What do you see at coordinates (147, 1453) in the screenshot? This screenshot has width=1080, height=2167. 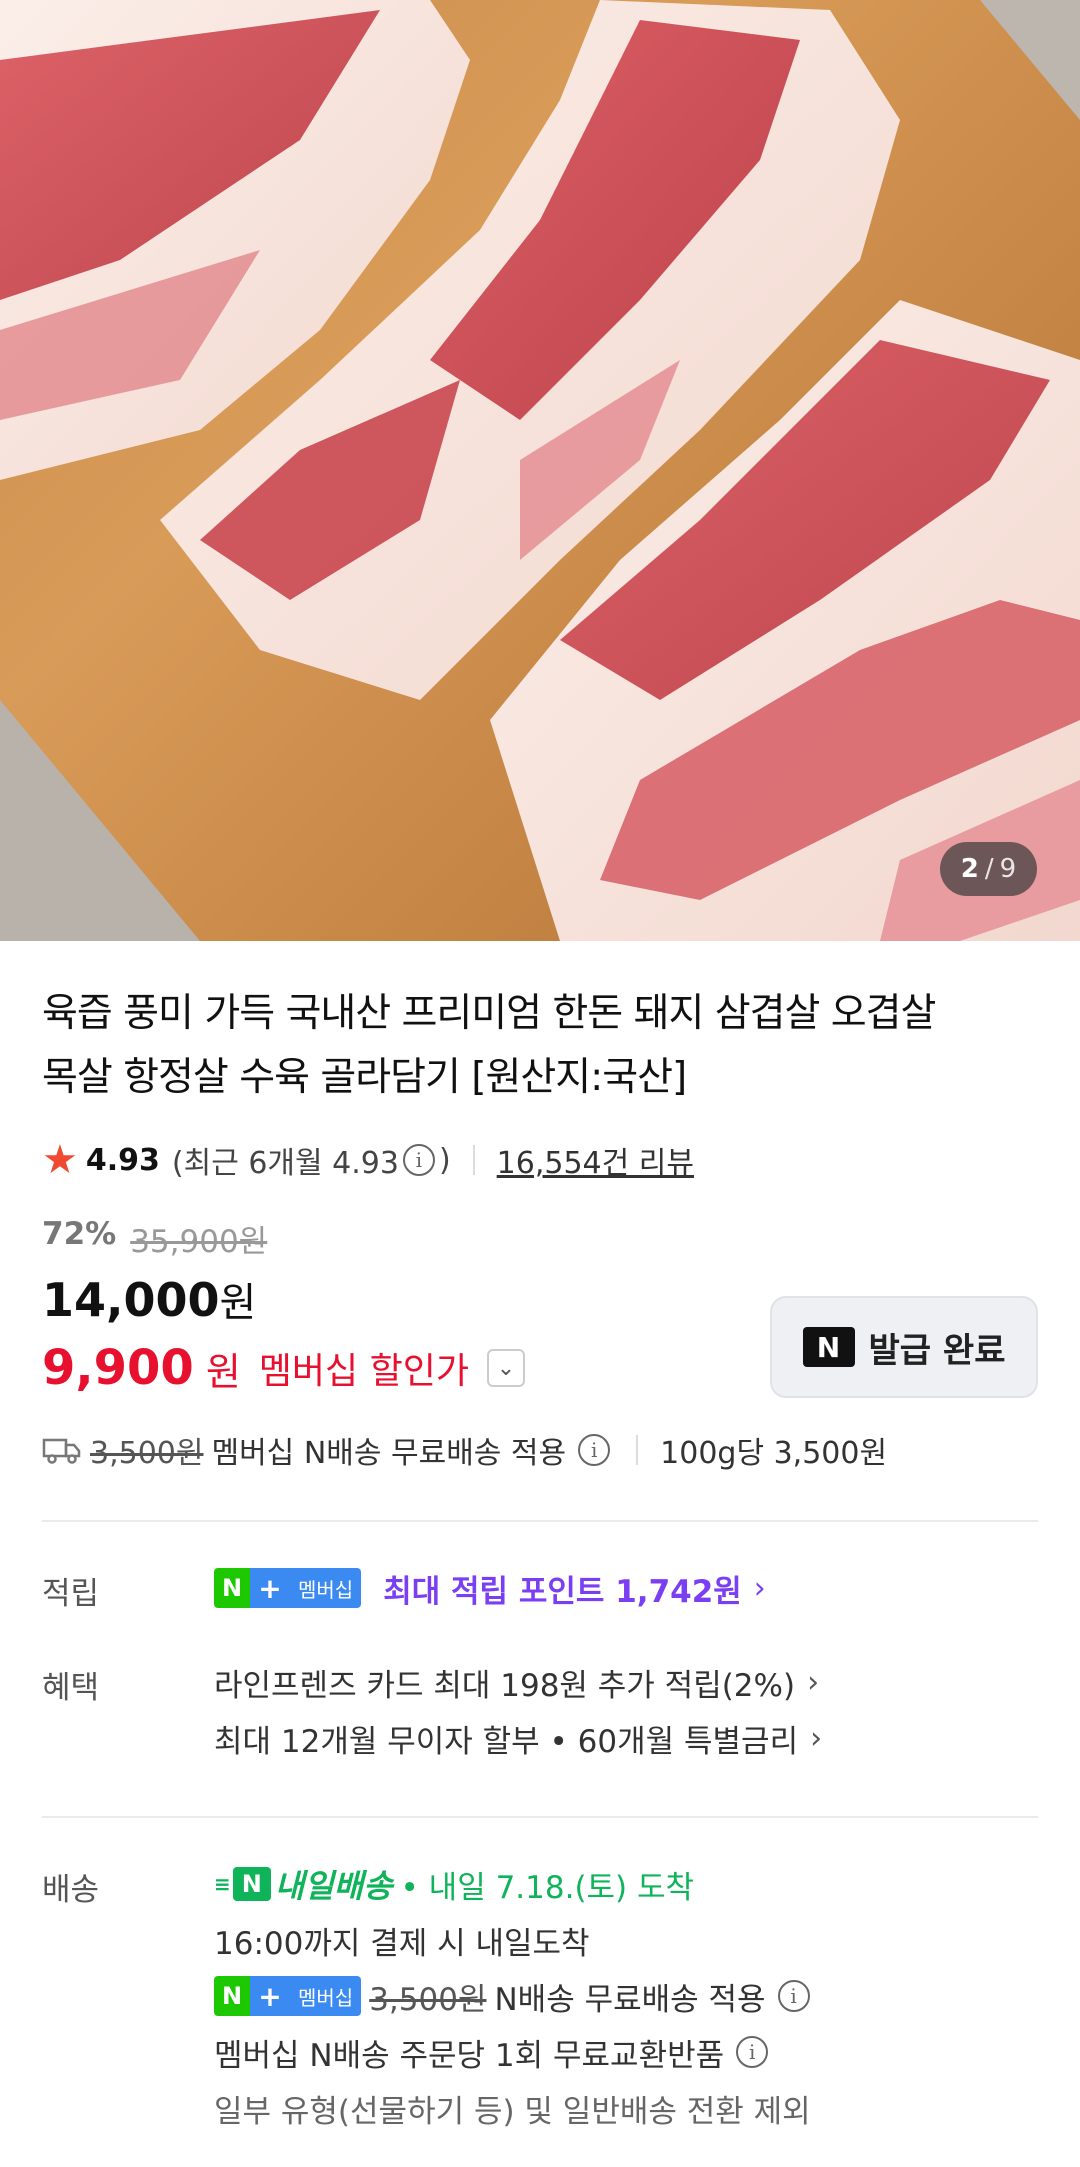 I see `shipping-original-fee: 3,500원` at bounding box center [147, 1453].